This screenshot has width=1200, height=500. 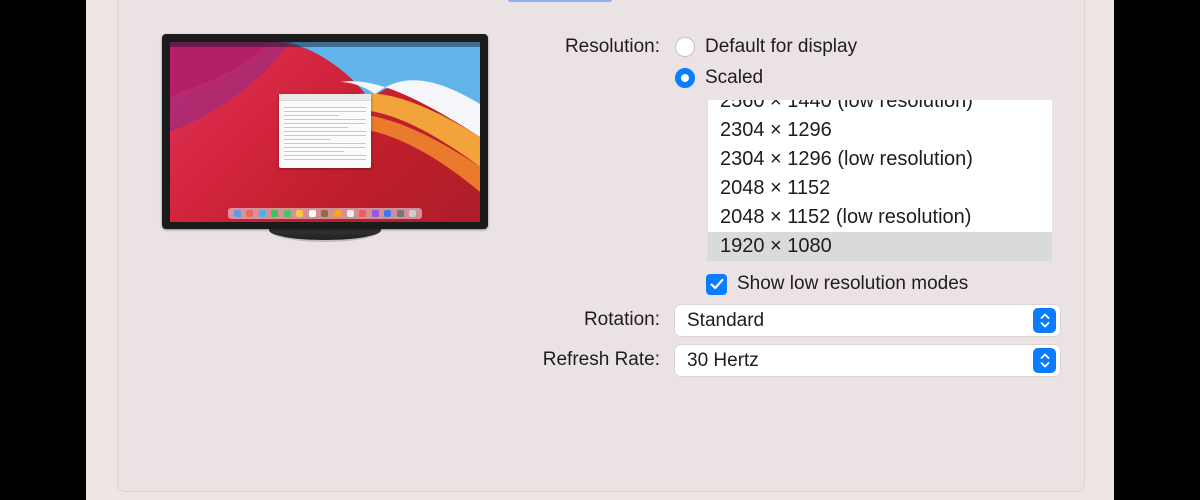 I want to click on resolution-mode-item-selected: 1920 × 1080, so click(x=880, y=246).